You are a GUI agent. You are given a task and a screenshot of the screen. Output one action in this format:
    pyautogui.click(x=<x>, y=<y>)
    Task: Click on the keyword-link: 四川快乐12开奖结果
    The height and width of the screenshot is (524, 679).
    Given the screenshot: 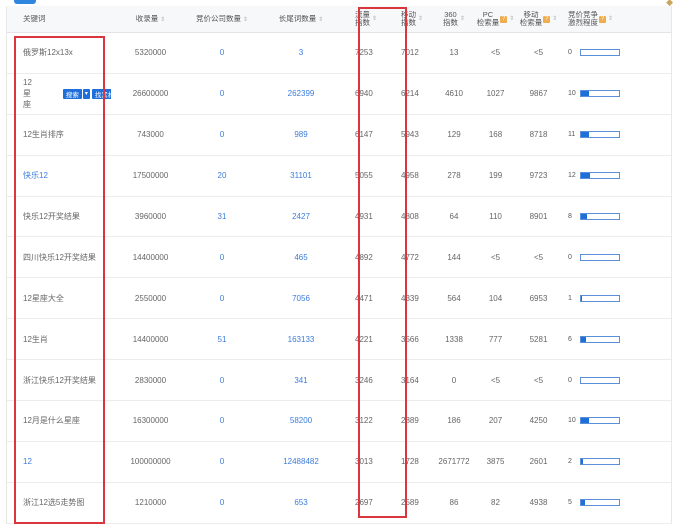 What is the action you would take?
    pyautogui.click(x=67, y=257)
    